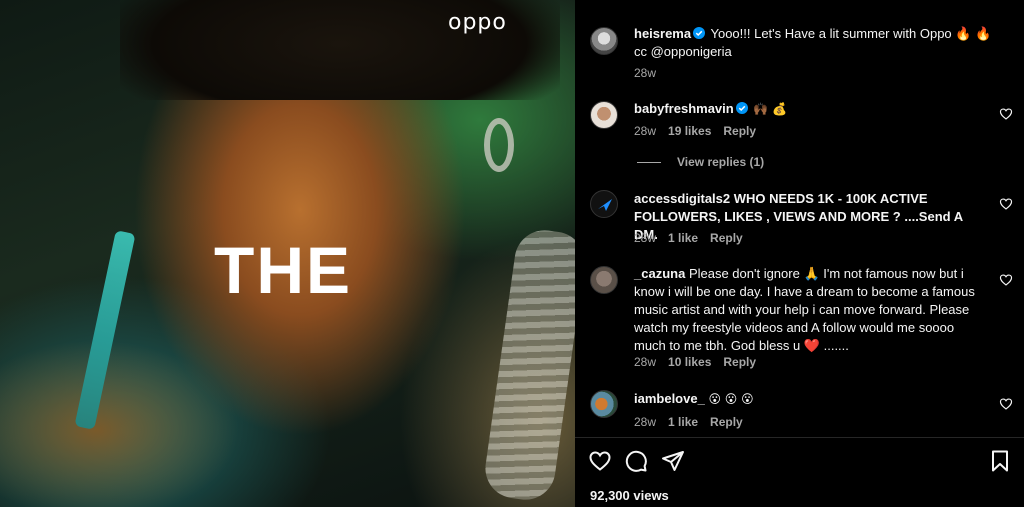  What do you see at coordinates (477, 22) in the screenshot?
I see `brand-watermark: oppo` at bounding box center [477, 22].